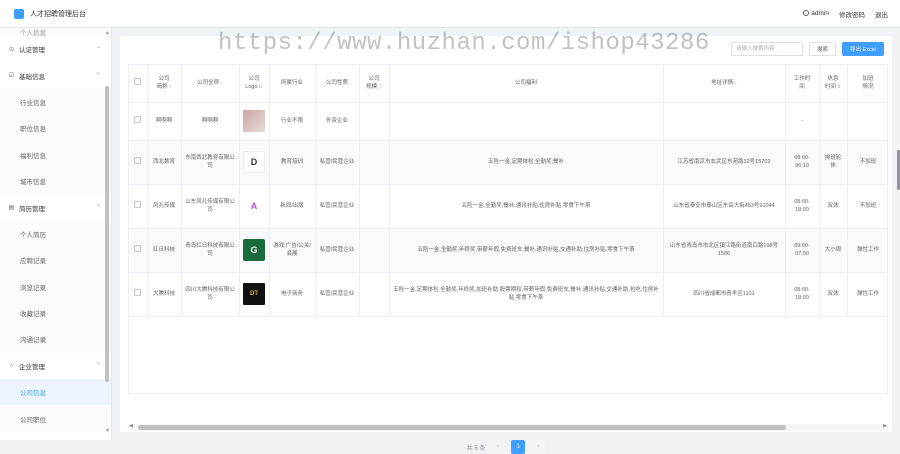 This screenshot has height=454, width=900. I want to click on search-button: 搜索, so click(823, 49).